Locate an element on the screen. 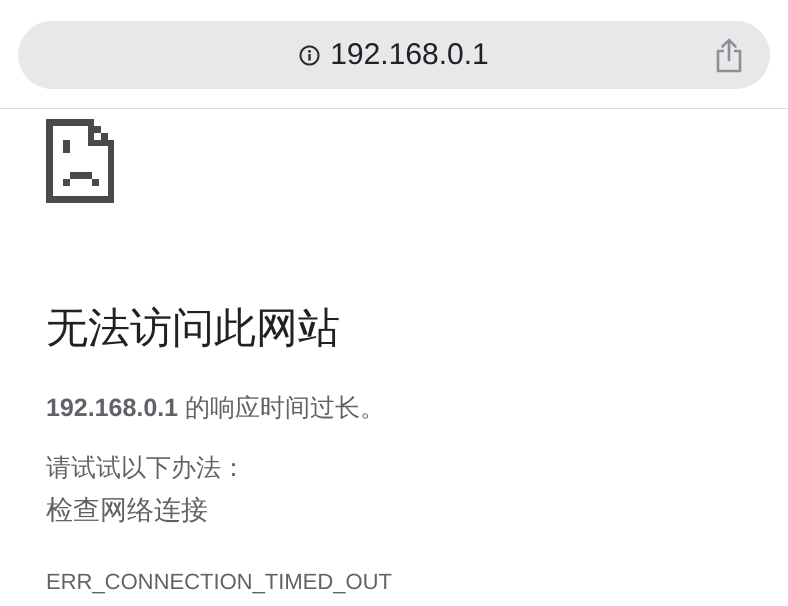 The image size is (788, 606). error-code: ERR_CONNECTION_TIMED_OUT is located at coordinates (219, 582).